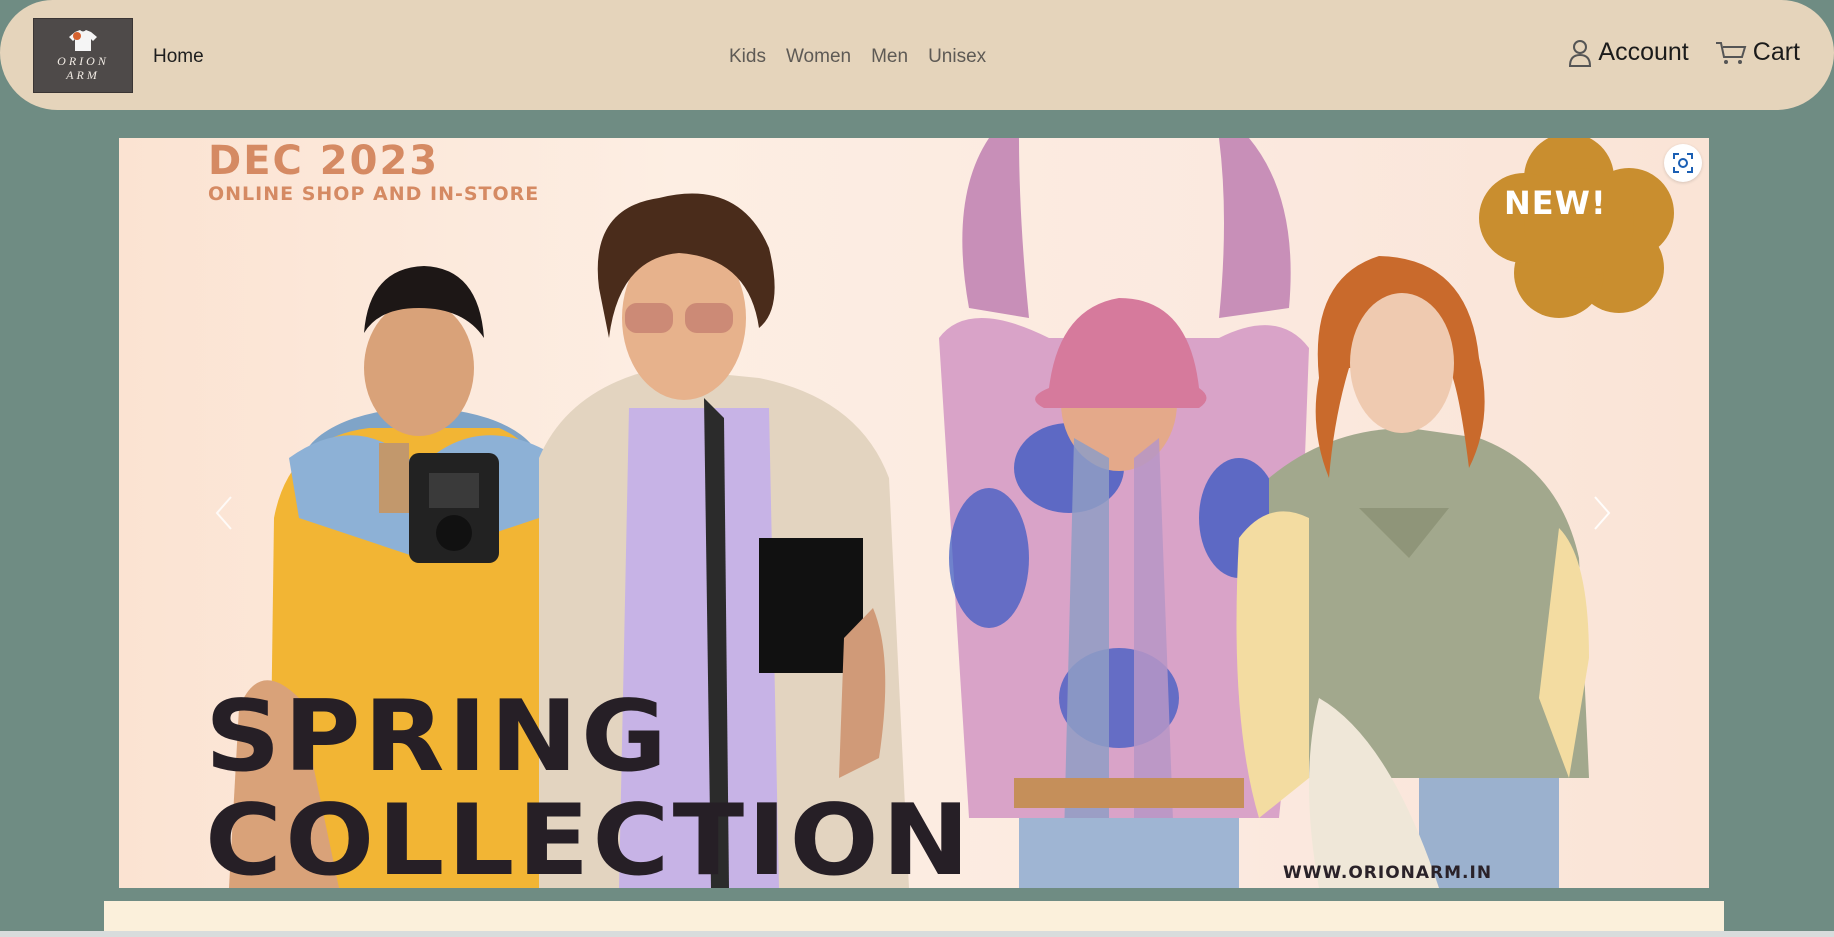 The width and height of the screenshot is (1834, 937). I want to click on headline-line-2: COLLECTION, so click(589, 836).